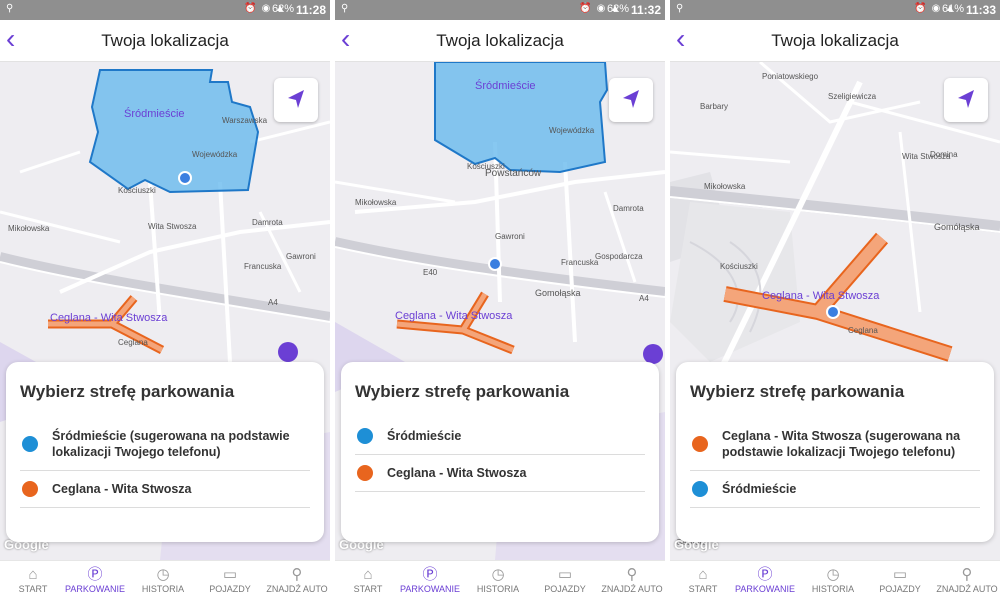 This screenshot has height=601, width=1000. Describe the element at coordinates (430, 272) in the screenshot. I see `highway-label: E40` at that location.